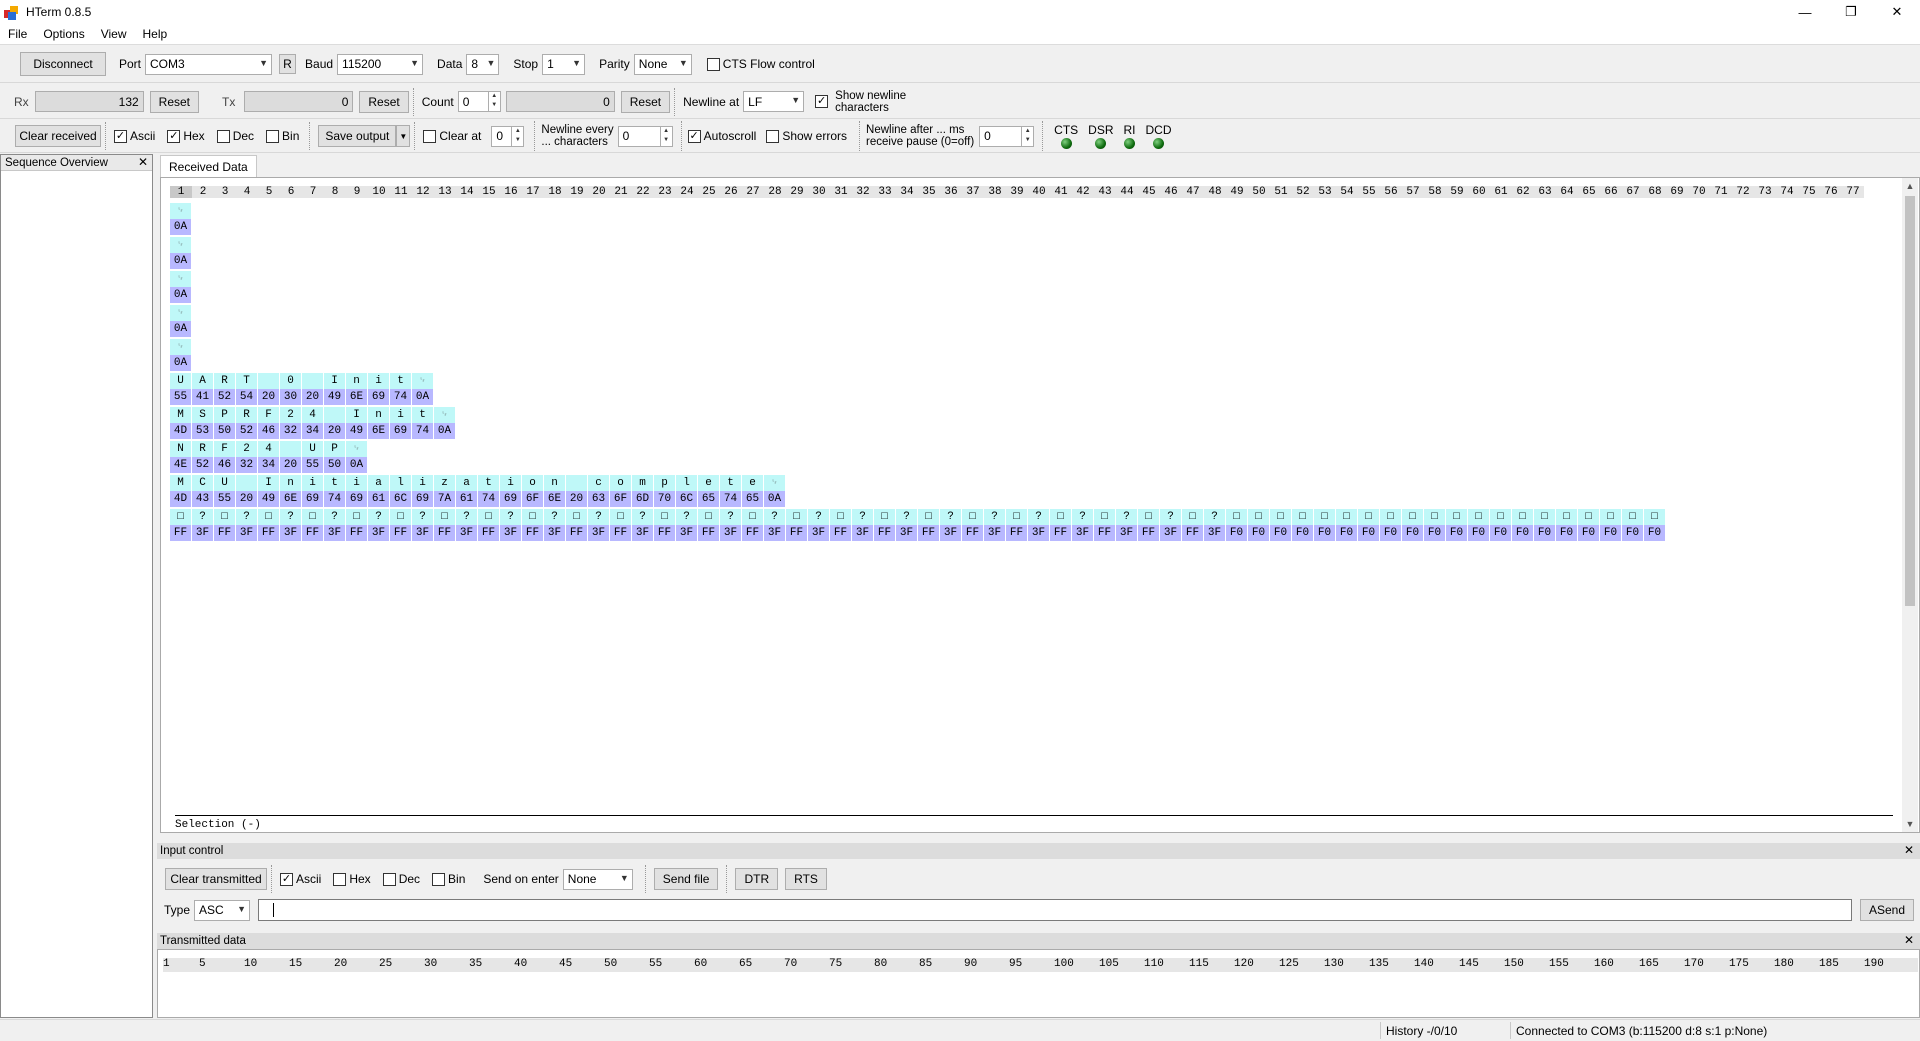 This screenshot has width=1920, height=1041. I want to click on rts-button: RTS, so click(806, 879).